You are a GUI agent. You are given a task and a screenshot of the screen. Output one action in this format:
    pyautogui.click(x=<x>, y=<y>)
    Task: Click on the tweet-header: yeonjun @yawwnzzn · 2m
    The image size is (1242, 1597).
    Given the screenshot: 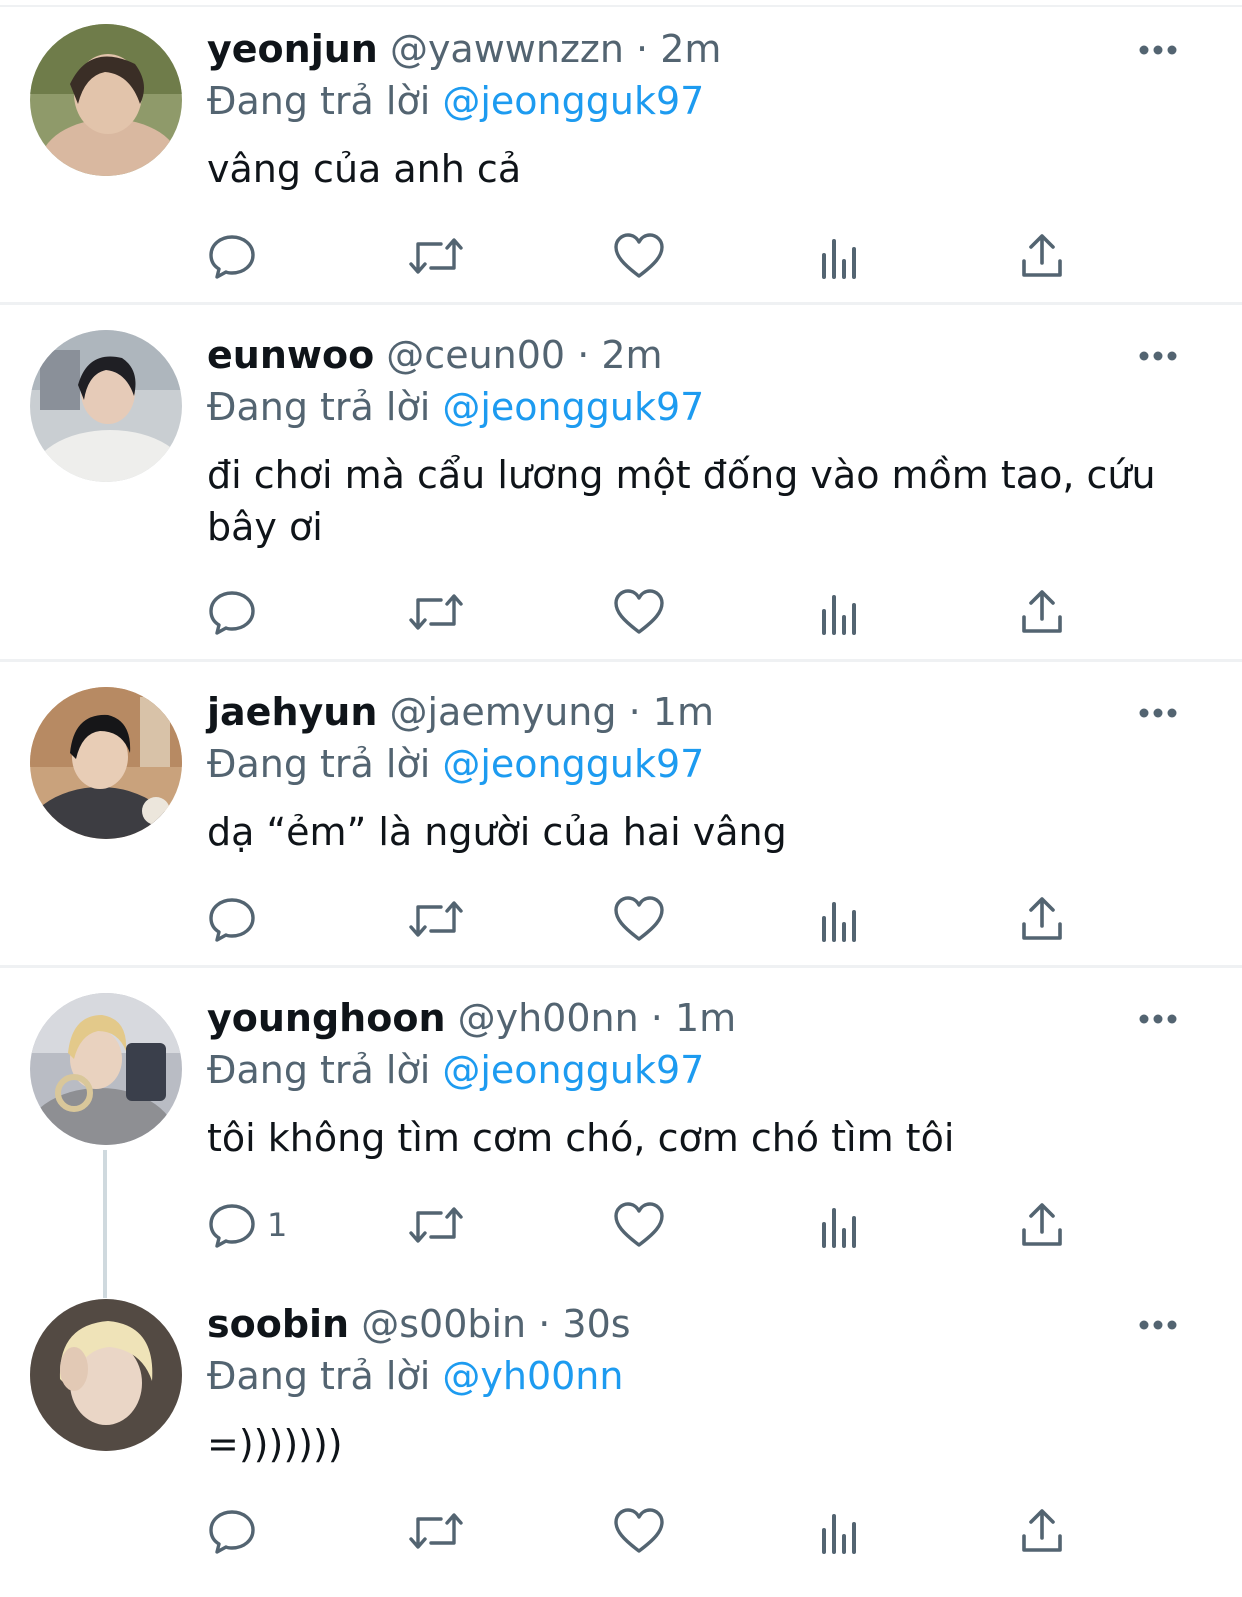 What is the action you would take?
    pyautogui.click(x=464, y=49)
    